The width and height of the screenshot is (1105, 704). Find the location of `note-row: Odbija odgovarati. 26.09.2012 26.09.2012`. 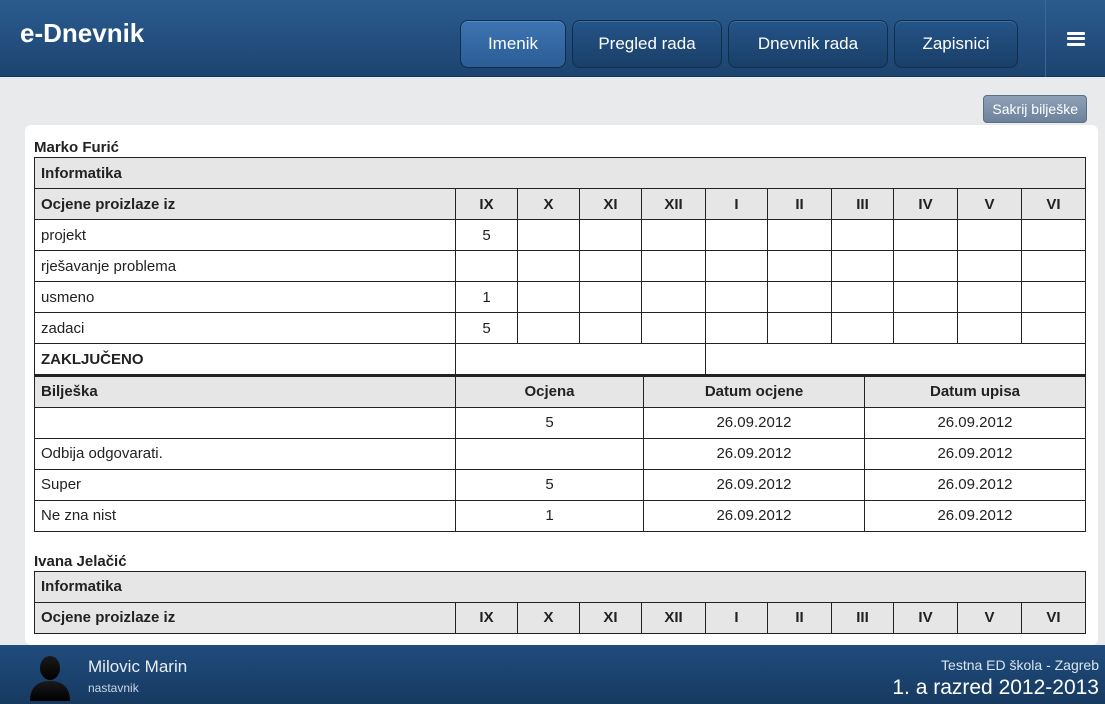

note-row: Odbija odgovarati. 26.09.2012 26.09.2012 is located at coordinates (560, 453).